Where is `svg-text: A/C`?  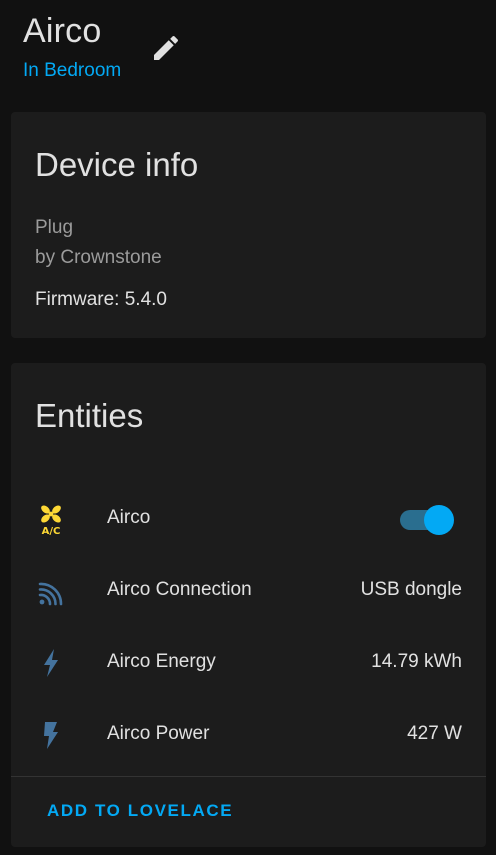
svg-text: A/C is located at coordinates (51, 530).